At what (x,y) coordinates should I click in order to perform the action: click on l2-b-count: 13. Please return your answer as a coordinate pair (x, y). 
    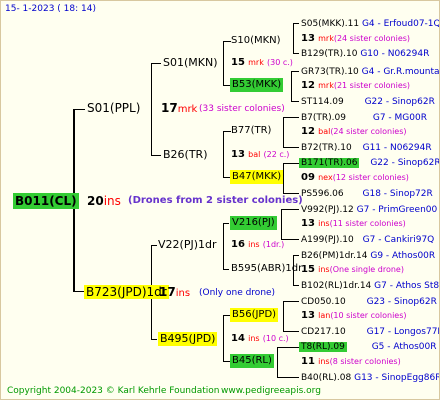
    Looking at the image, I should click on (238, 154).